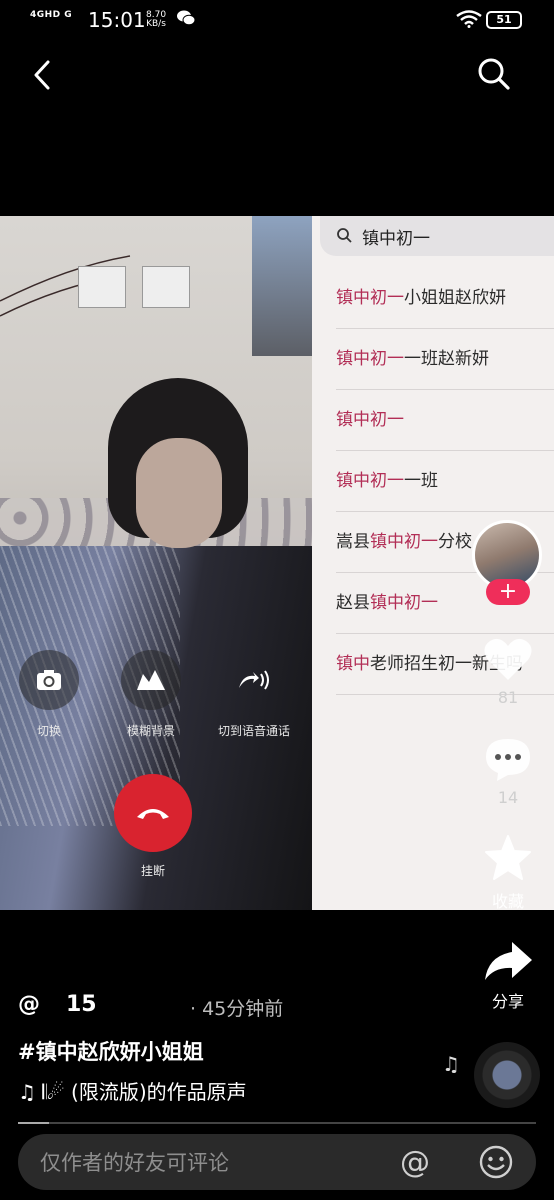 This screenshot has height=1200, width=554. What do you see at coordinates (153, 813) in the screenshot?
I see `phone-hangup-icon` at bounding box center [153, 813].